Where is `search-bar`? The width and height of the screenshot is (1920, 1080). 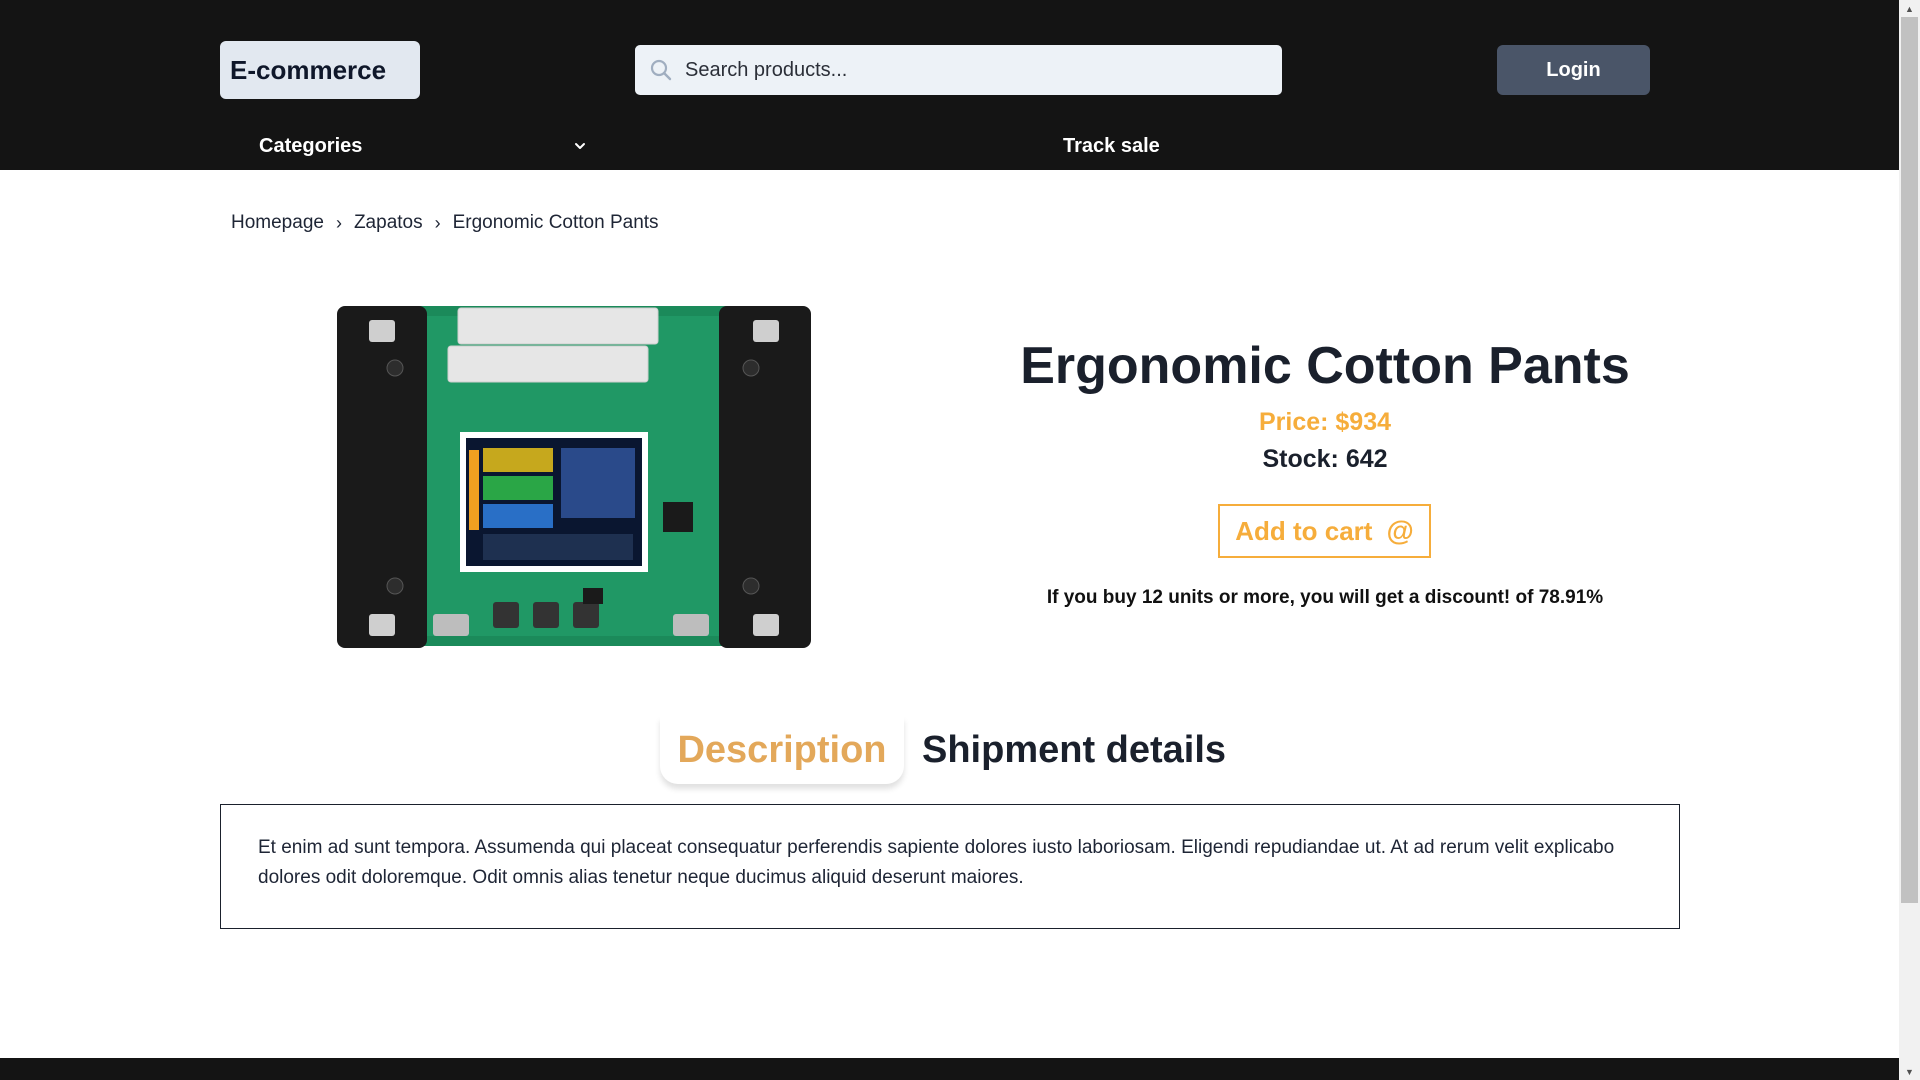
search-bar is located at coordinates (958, 70).